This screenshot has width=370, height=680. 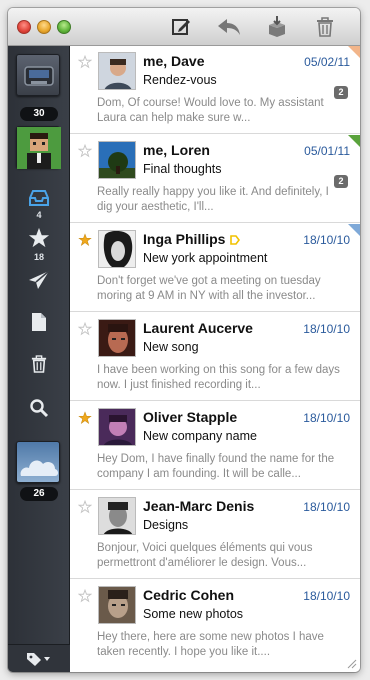 What do you see at coordinates (327, 62) in the screenshot?
I see `message-date: 05/02/11` at bounding box center [327, 62].